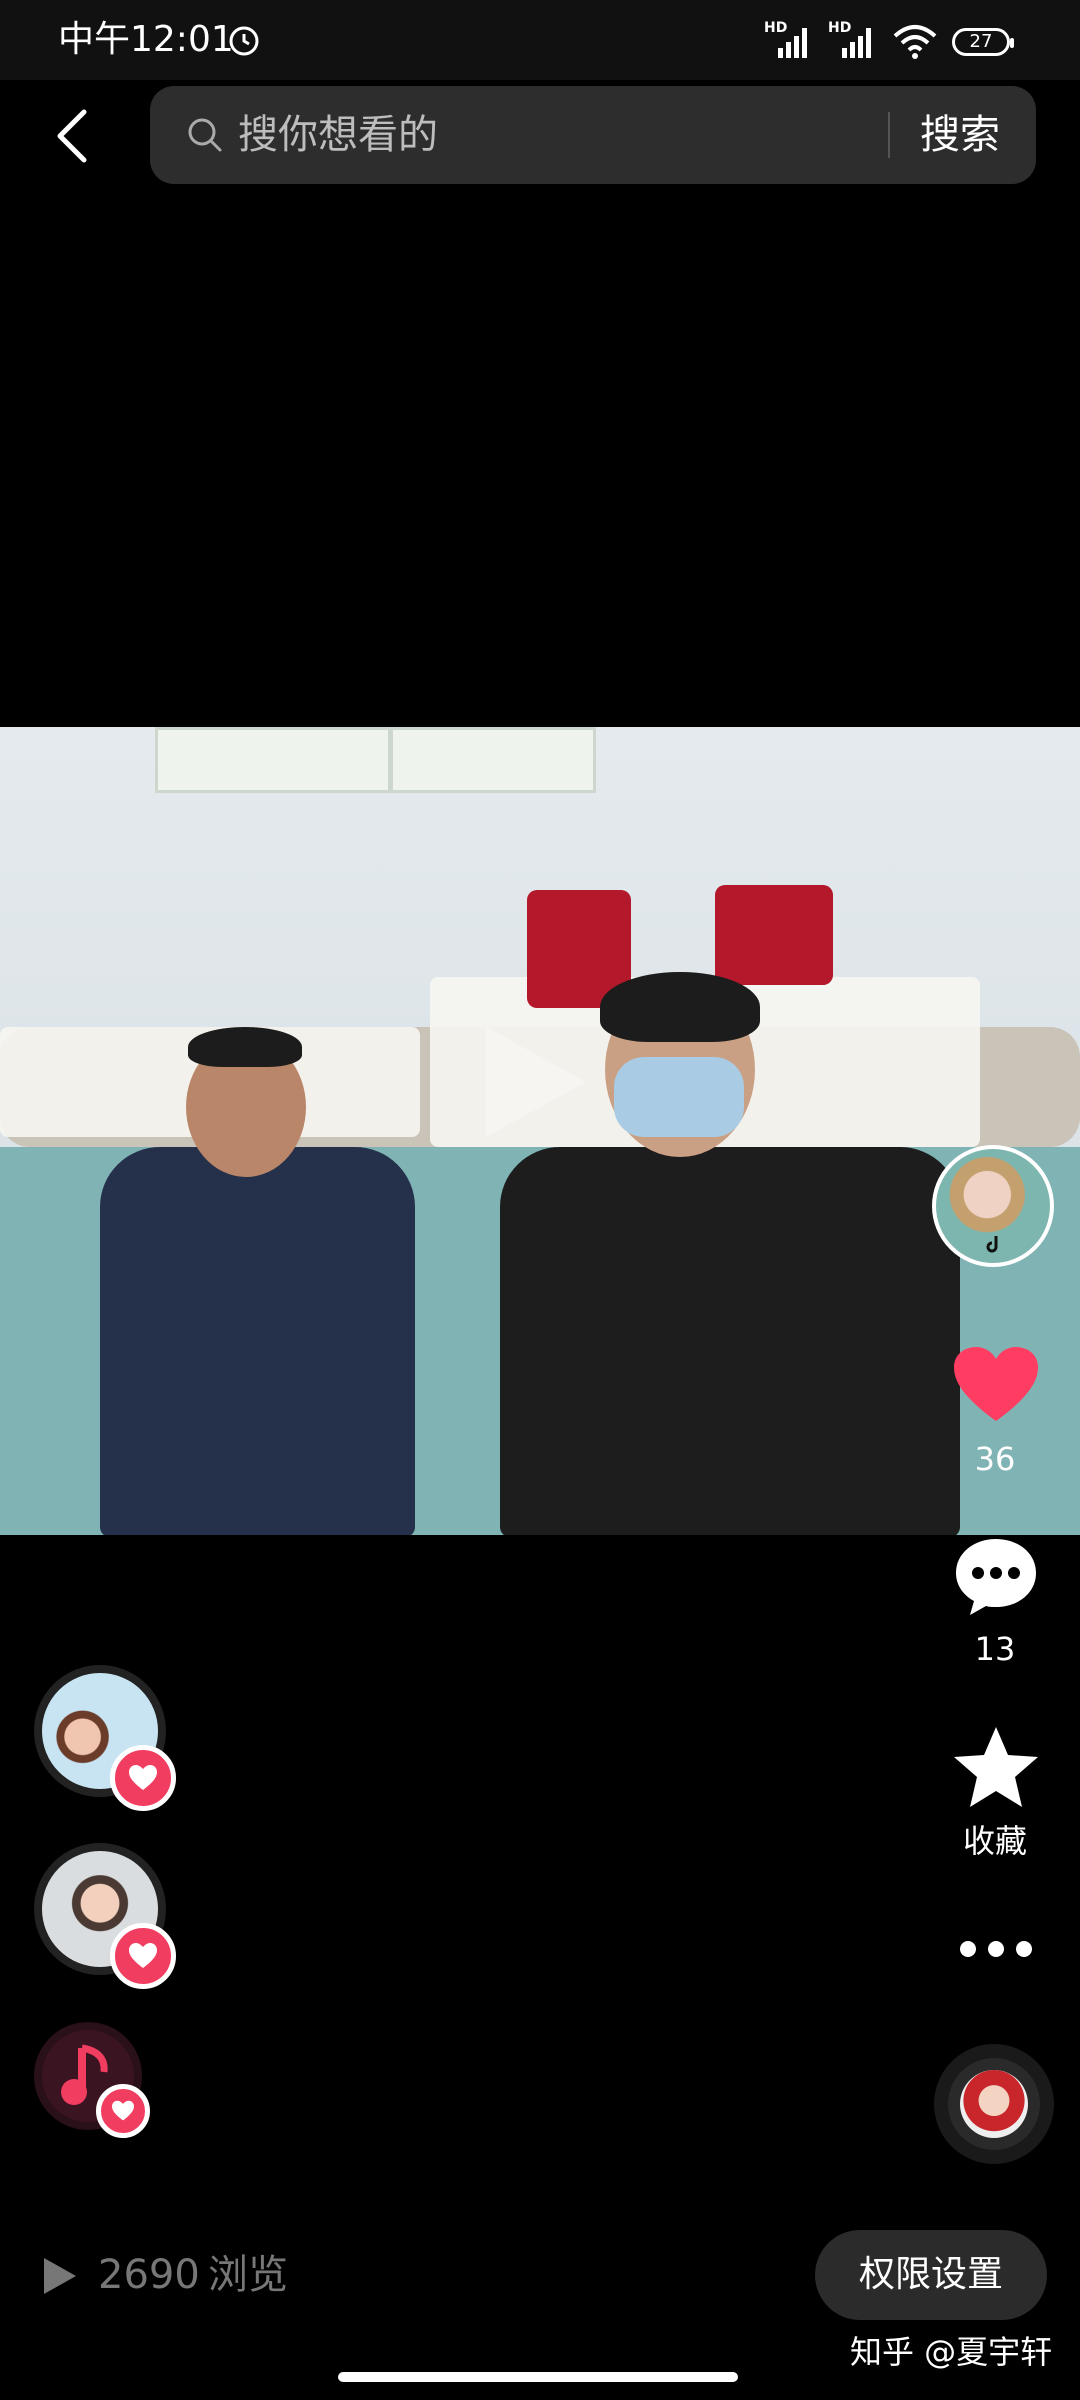 The width and height of the screenshot is (1080, 2400). I want to click on views-count: 2690, so click(149, 2275).